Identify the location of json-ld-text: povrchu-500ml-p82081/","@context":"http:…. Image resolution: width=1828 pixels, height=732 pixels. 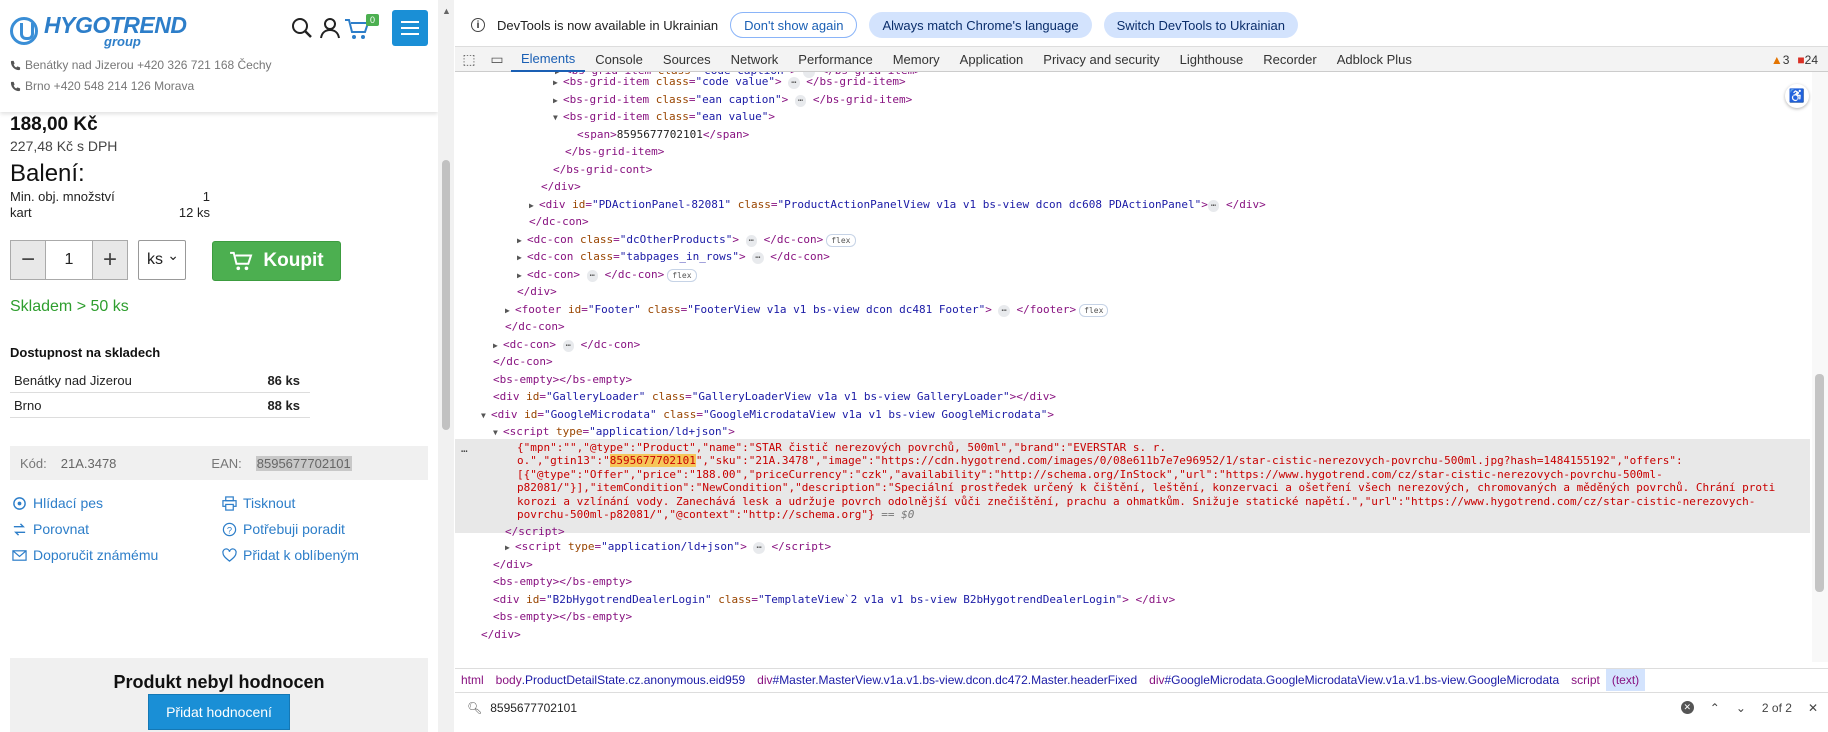
(715, 515).